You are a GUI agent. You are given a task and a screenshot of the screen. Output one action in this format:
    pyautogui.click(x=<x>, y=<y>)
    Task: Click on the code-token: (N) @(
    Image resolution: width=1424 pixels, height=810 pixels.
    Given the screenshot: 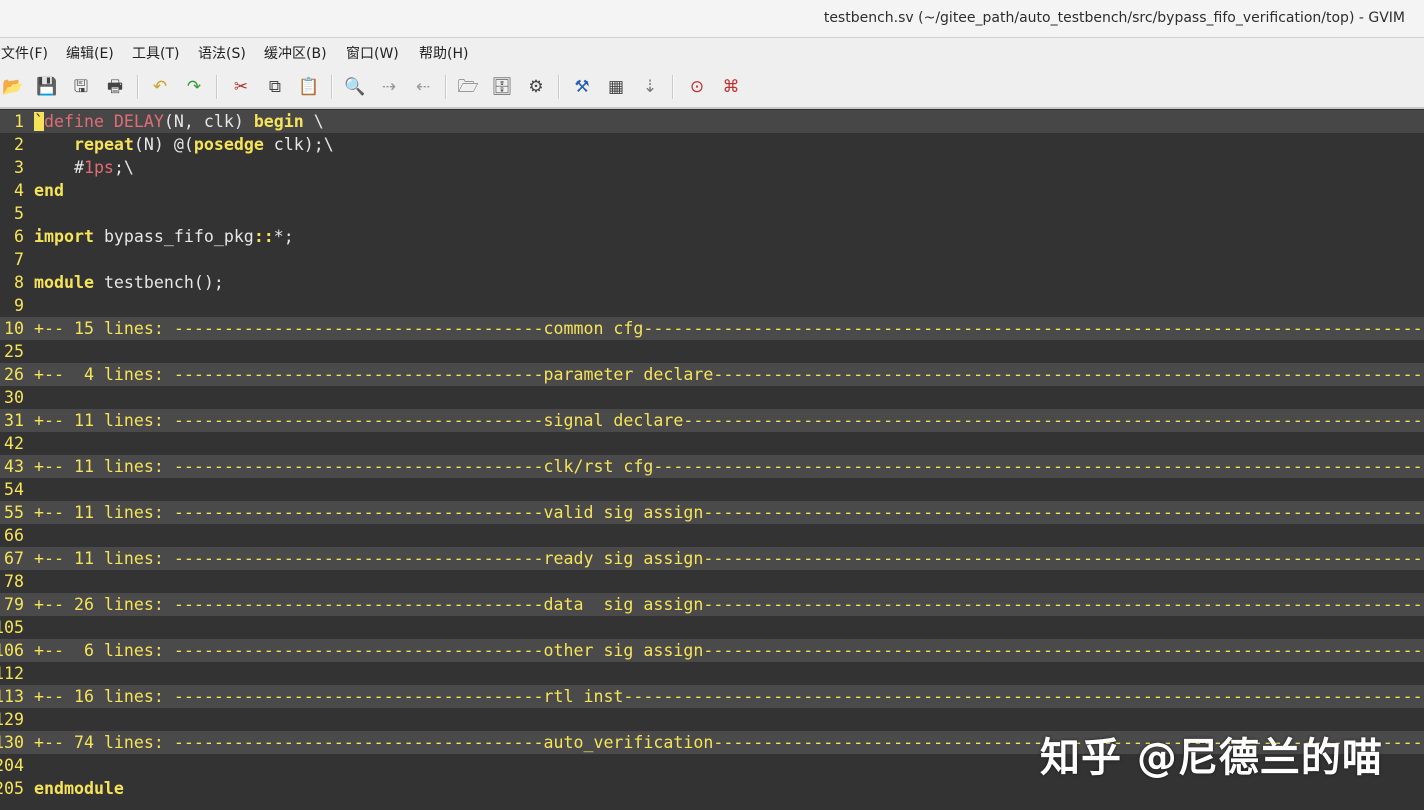 What is the action you would take?
    pyautogui.click(x=163, y=144)
    